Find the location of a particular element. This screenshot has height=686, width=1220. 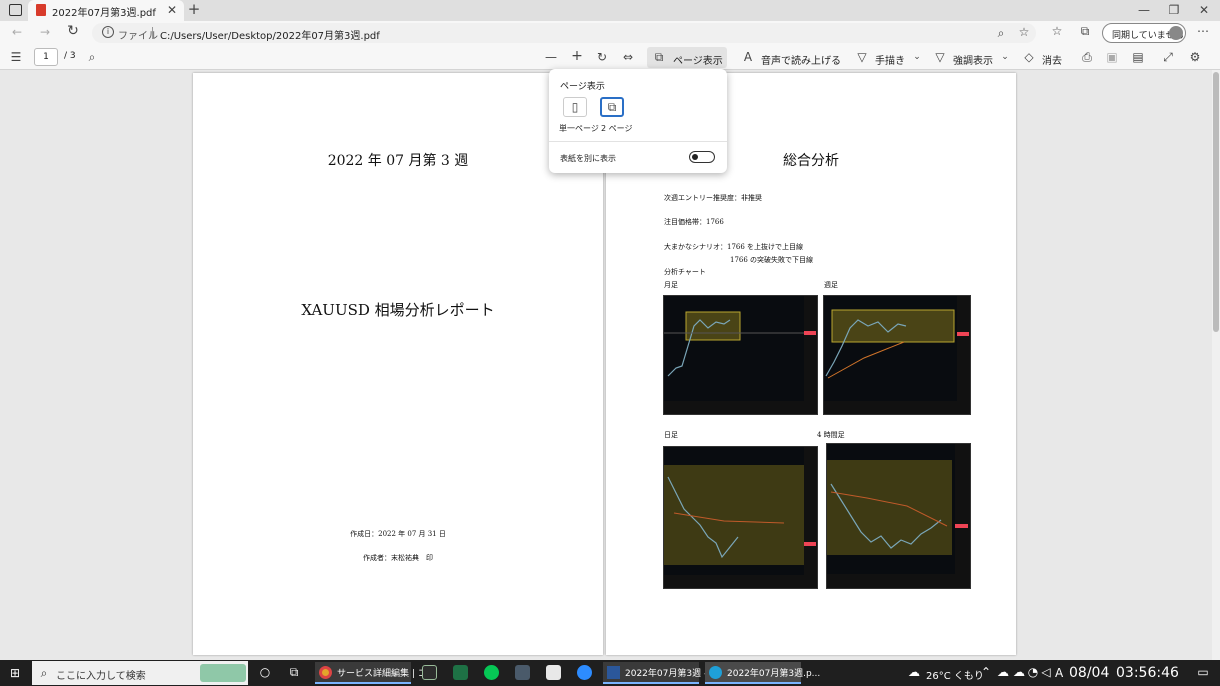

eraser-icon: ◇ is located at coordinates (1029, 57).